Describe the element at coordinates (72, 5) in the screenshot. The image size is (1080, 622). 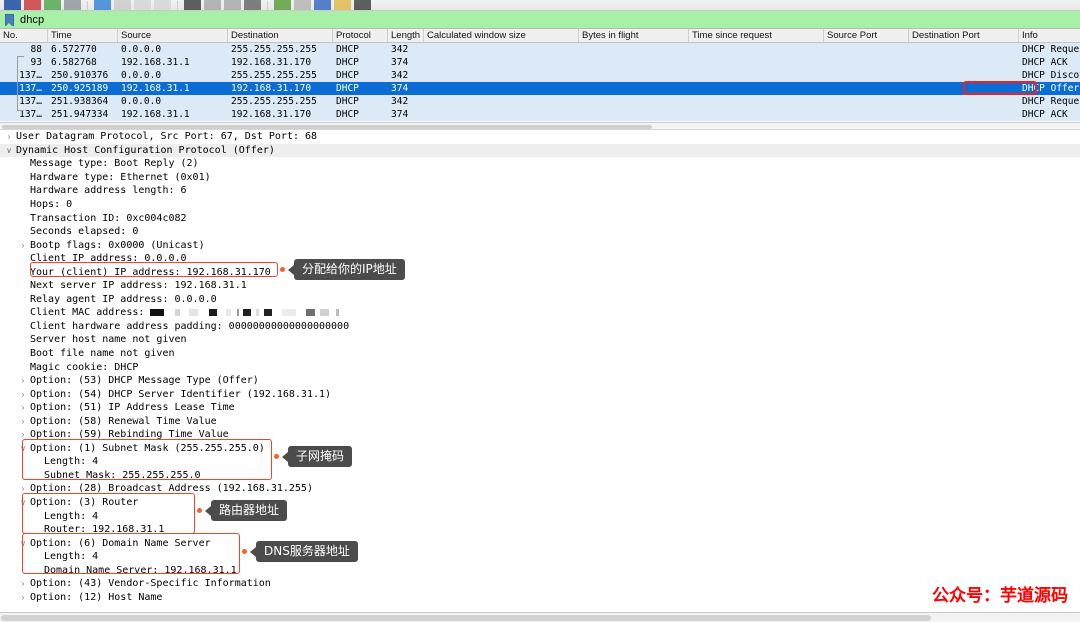
I see `capture-options-icon` at that location.